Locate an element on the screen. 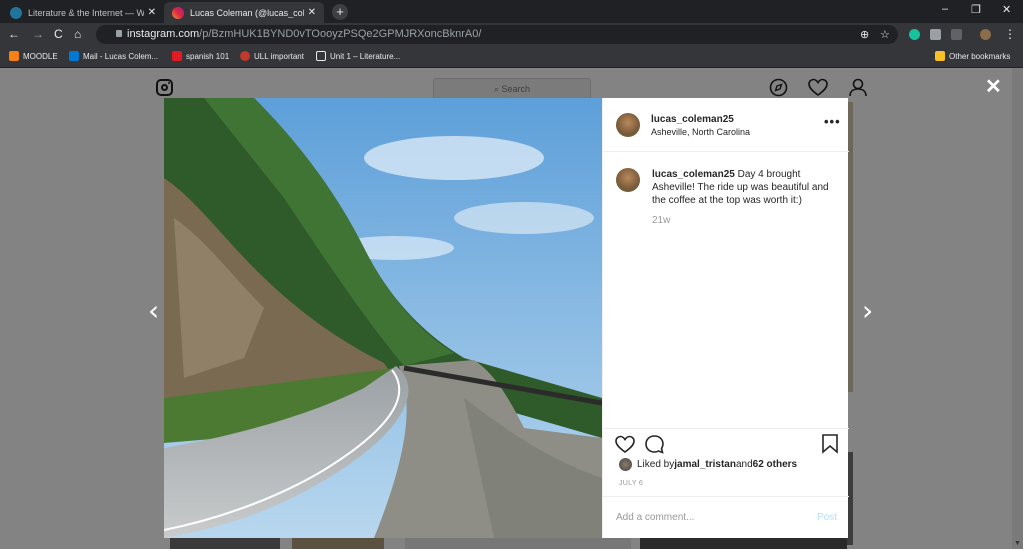 Image resolution: width=1023 pixels, height=549 pixels. lock-icon is located at coordinates (119, 33).